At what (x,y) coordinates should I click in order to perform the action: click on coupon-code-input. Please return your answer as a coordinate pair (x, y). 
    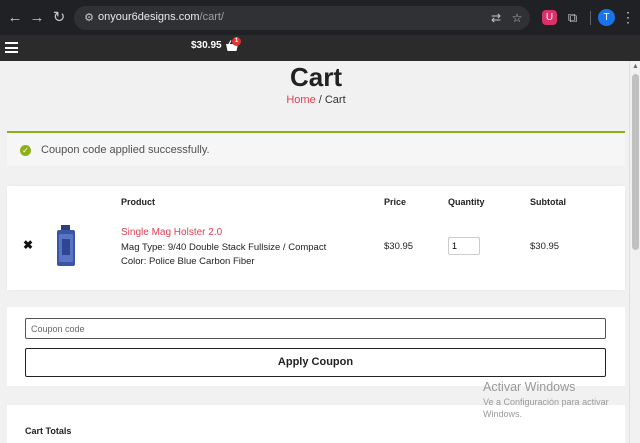
    Looking at the image, I should click on (315, 328).